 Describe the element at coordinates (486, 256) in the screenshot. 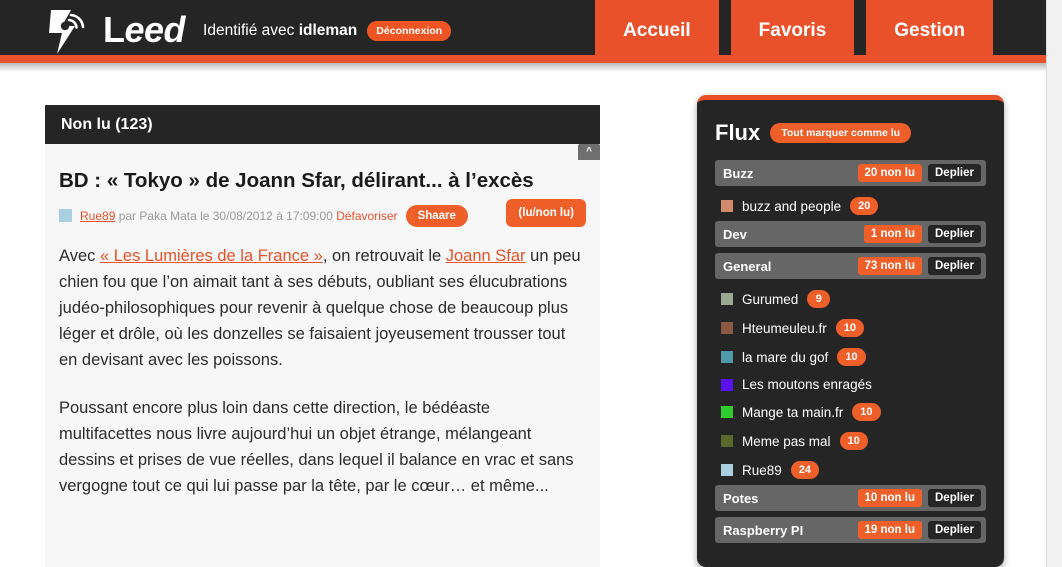

I see `article-inline-link: Joann Sfar` at that location.